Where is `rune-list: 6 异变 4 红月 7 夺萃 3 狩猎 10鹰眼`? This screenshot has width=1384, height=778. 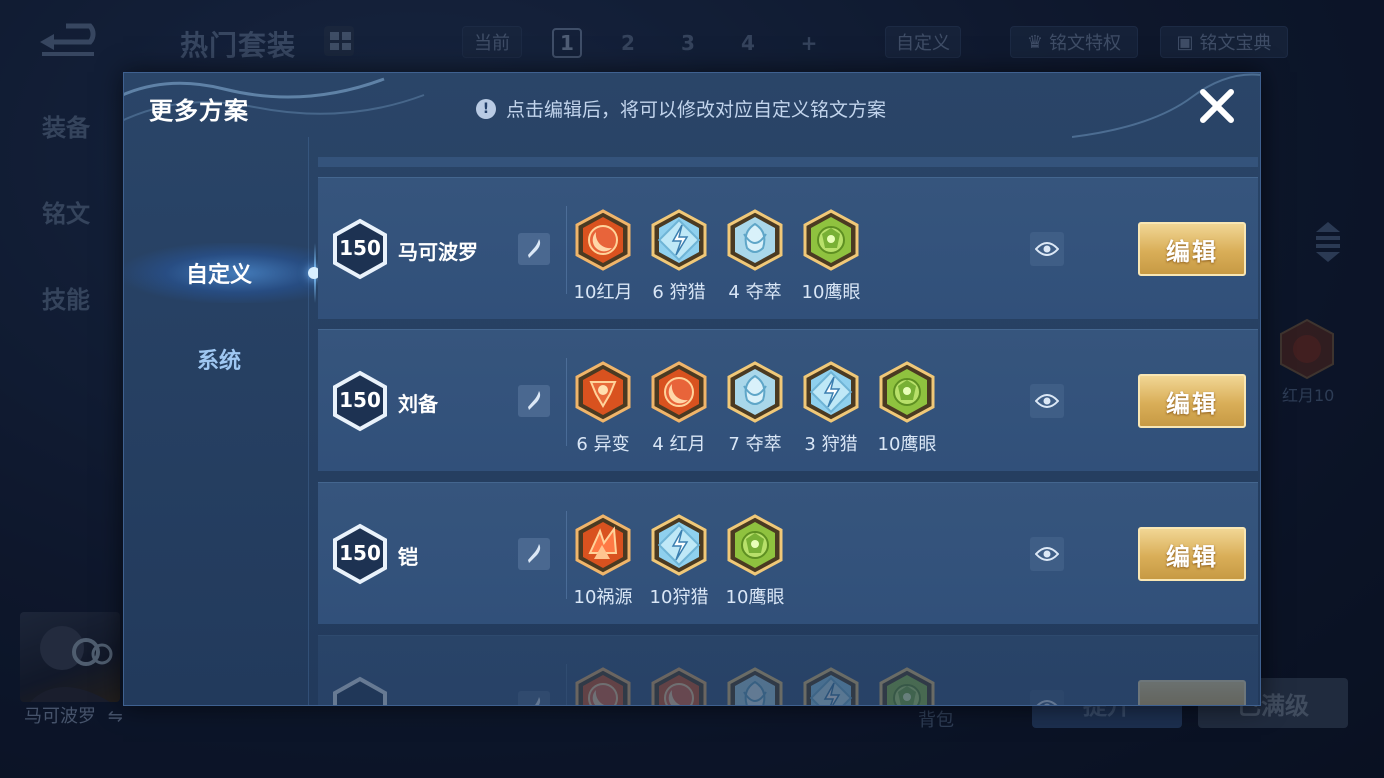
rune-list: 6 异变 4 红月 7 夺萃 3 狩猎 10鹰眼 is located at coordinates (755, 410).